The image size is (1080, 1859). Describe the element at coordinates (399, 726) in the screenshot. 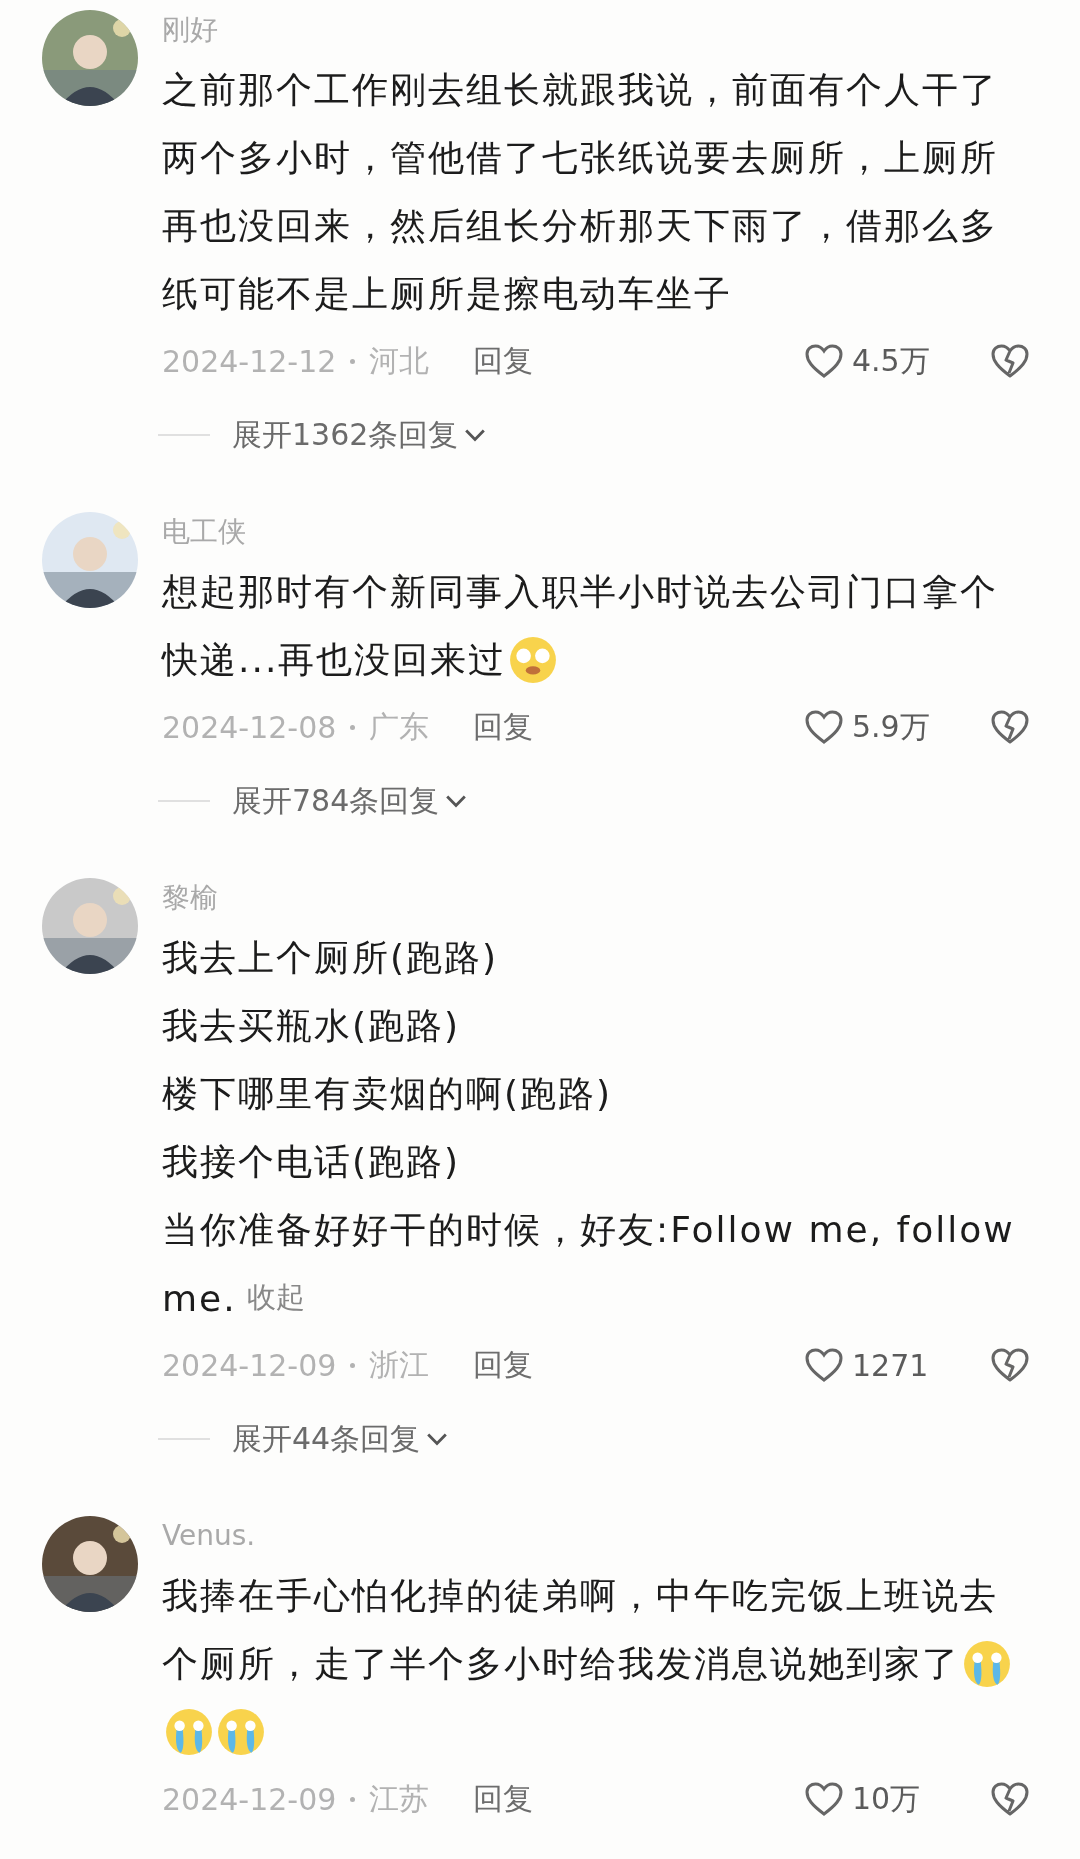

I see `comment-region: 广东` at that location.